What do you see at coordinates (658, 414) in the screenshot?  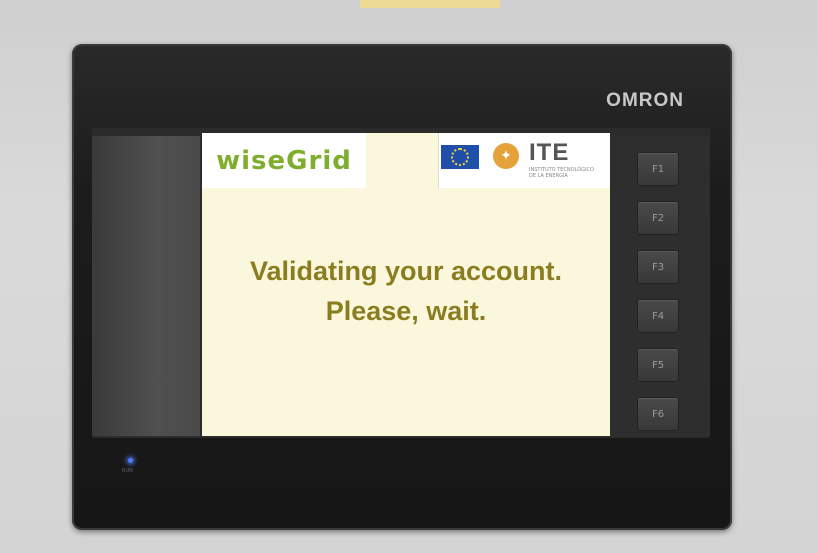 I see `function-key-f6: F6` at bounding box center [658, 414].